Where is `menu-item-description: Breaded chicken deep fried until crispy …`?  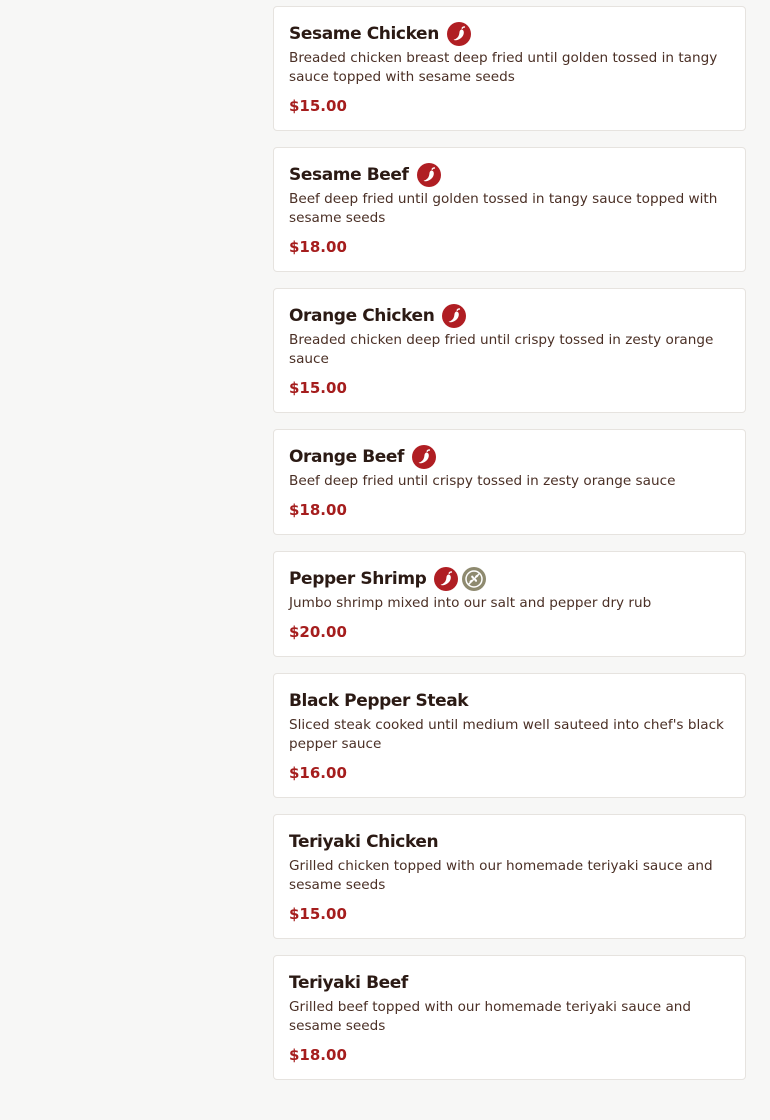
menu-item-description: Breaded chicken deep fried until crispy … is located at coordinates (501, 349).